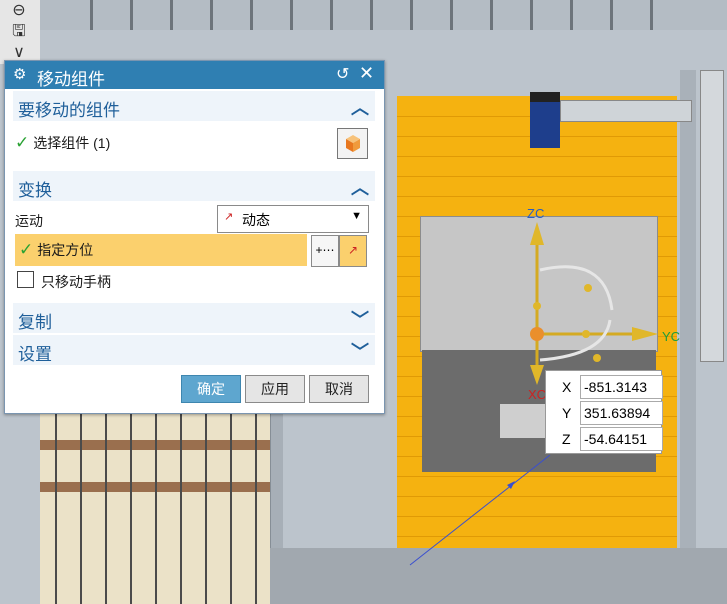 This screenshot has height=604, width=727. I want to click on point-dialog-icon: +⋯, so click(325, 250).